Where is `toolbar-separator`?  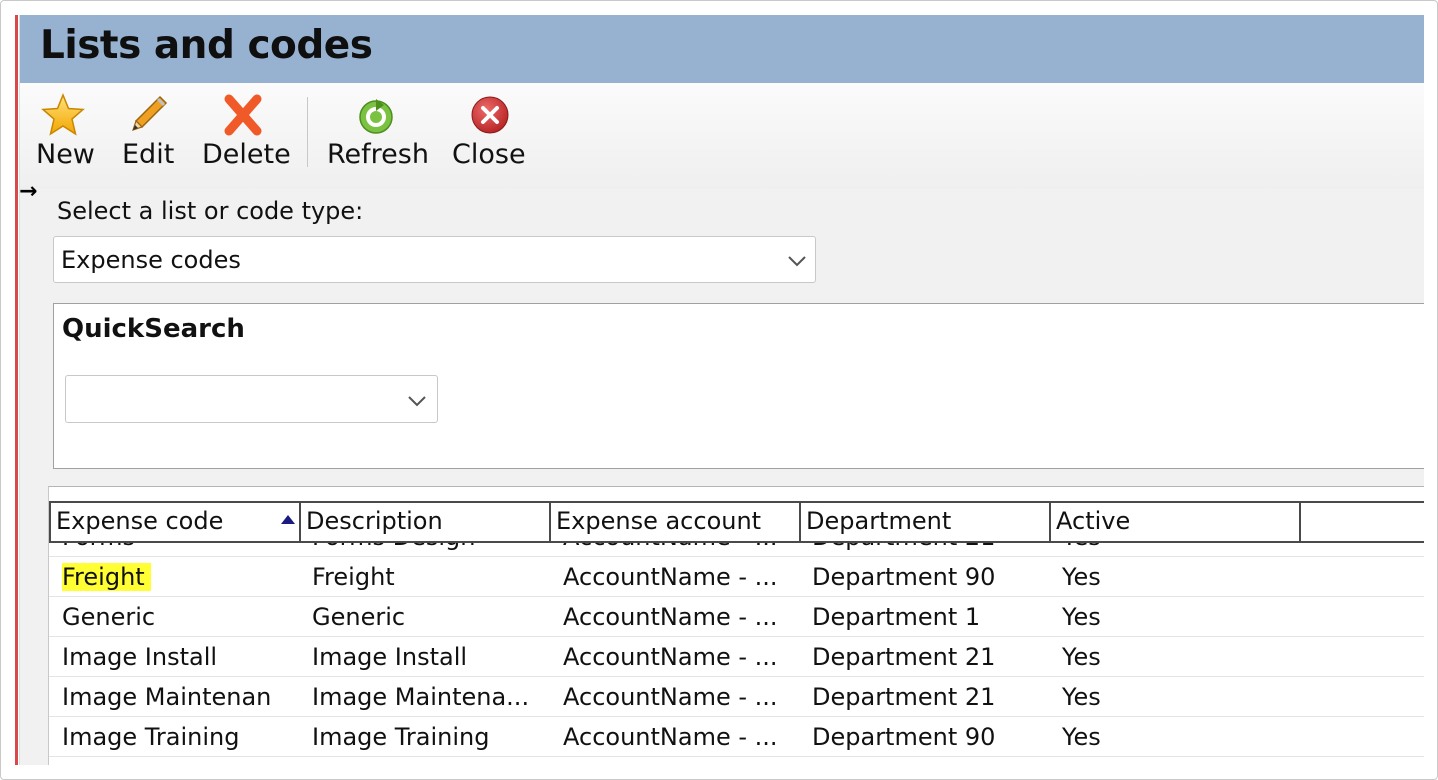 toolbar-separator is located at coordinates (307, 132).